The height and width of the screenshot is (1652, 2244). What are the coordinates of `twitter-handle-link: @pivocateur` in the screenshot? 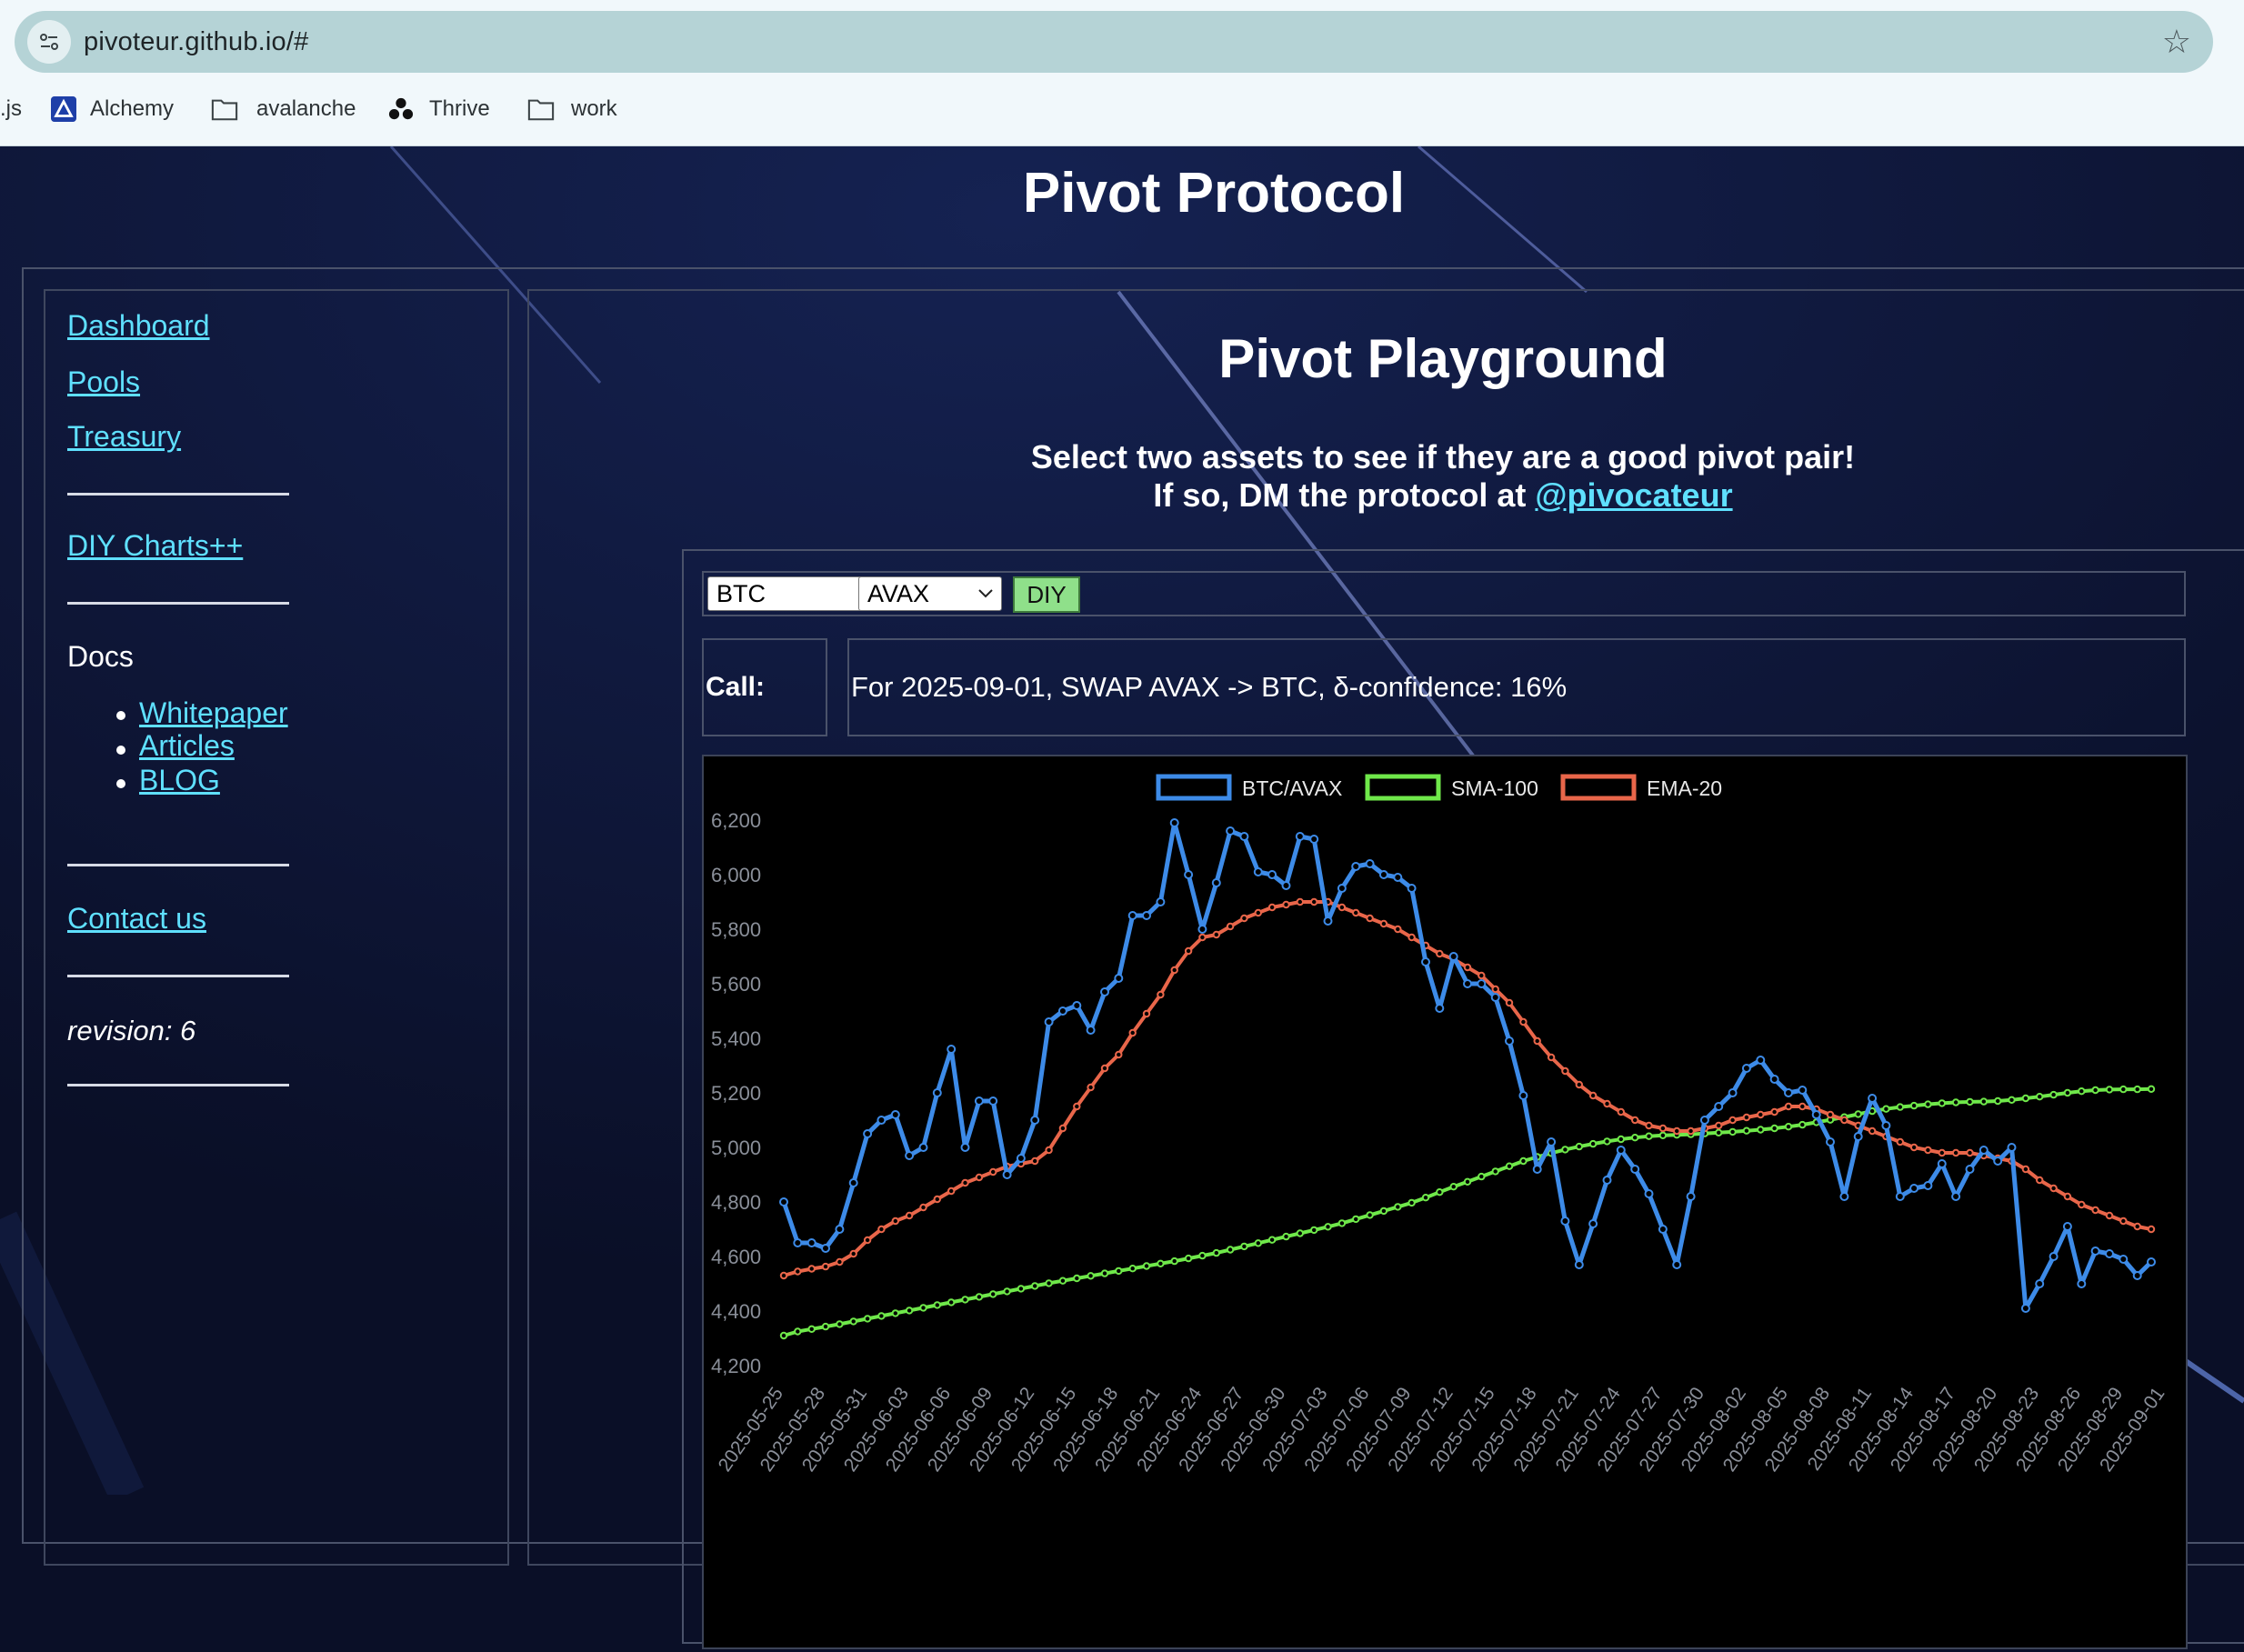 It's located at (1633, 495).